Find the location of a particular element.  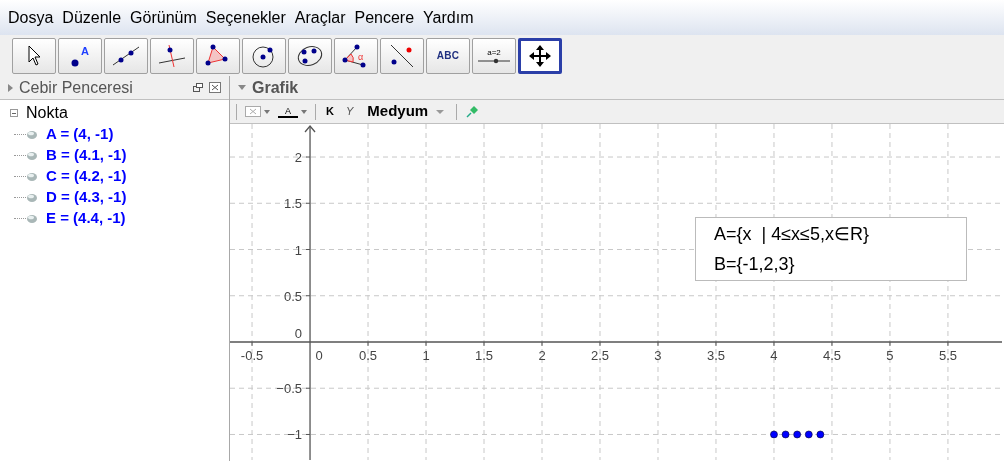

y-tick-label: 0.5 is located at coordinates (293, 296).